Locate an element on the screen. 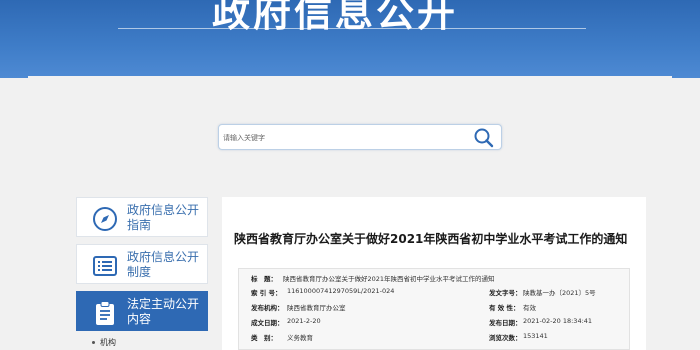 The image size is (700, 350). meta-row: 发布机构： 陕西省教育厅办公室 有 效 性： 有效 is located at coordinates (435, 308).